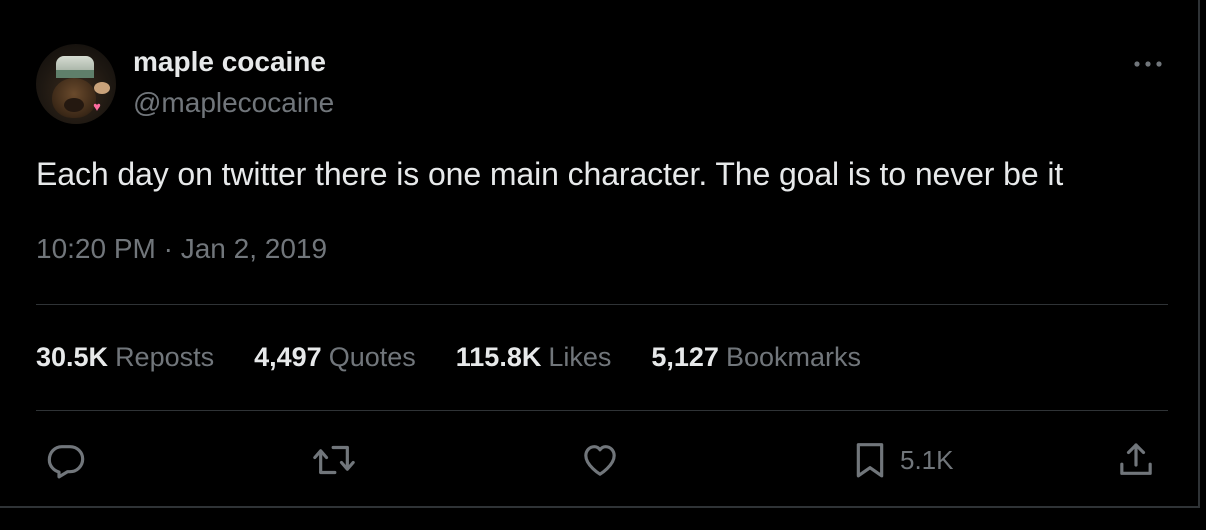 This screenshot has height=530, width=1206. I want to click on stat-likes: 115.8K Likes, so click(534, 357).